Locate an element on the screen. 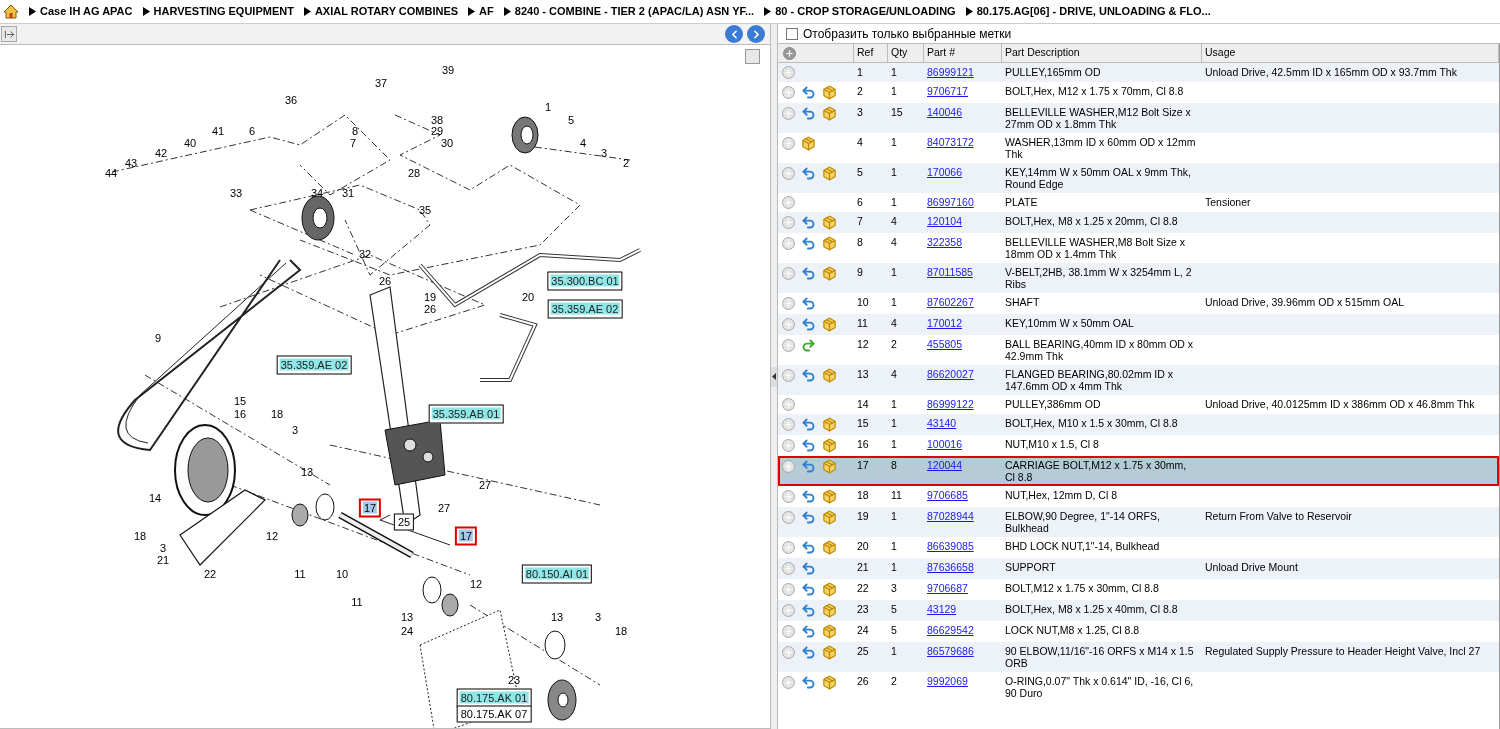 This screenshot has height=729, width=1500. part-number-link: 87602267 is located at coordinates (950, 302).